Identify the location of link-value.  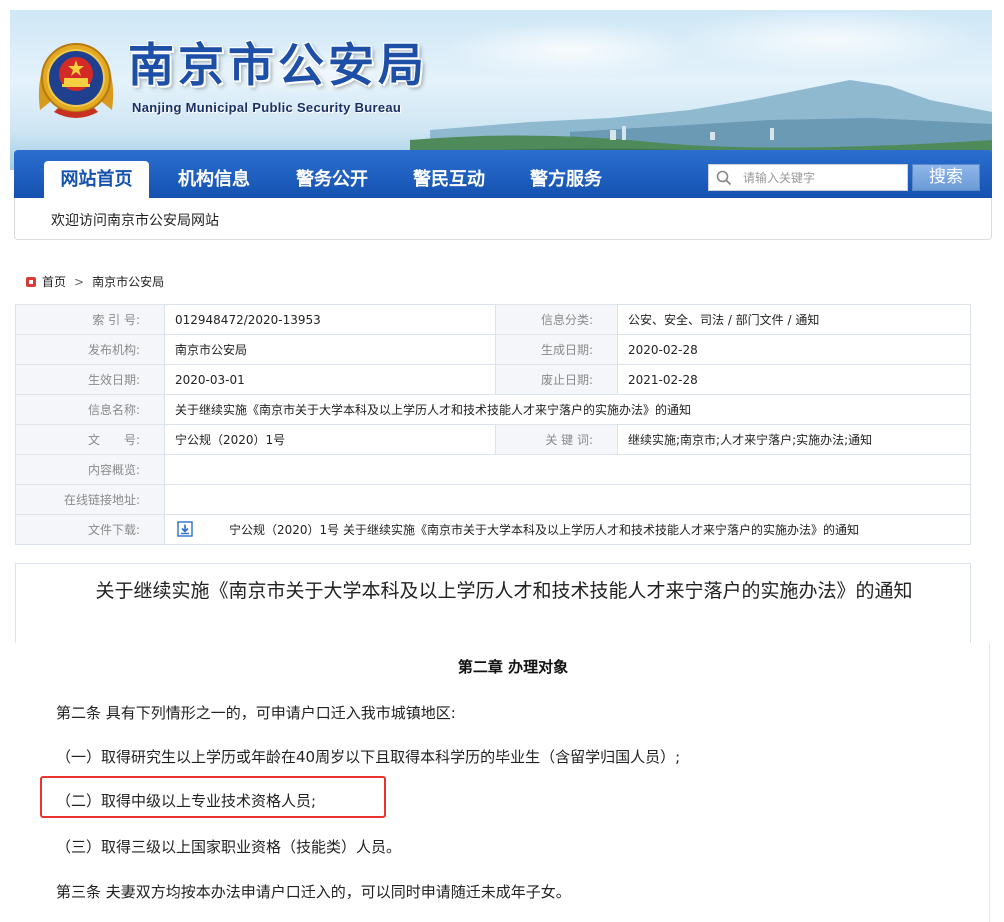
(567, 499).